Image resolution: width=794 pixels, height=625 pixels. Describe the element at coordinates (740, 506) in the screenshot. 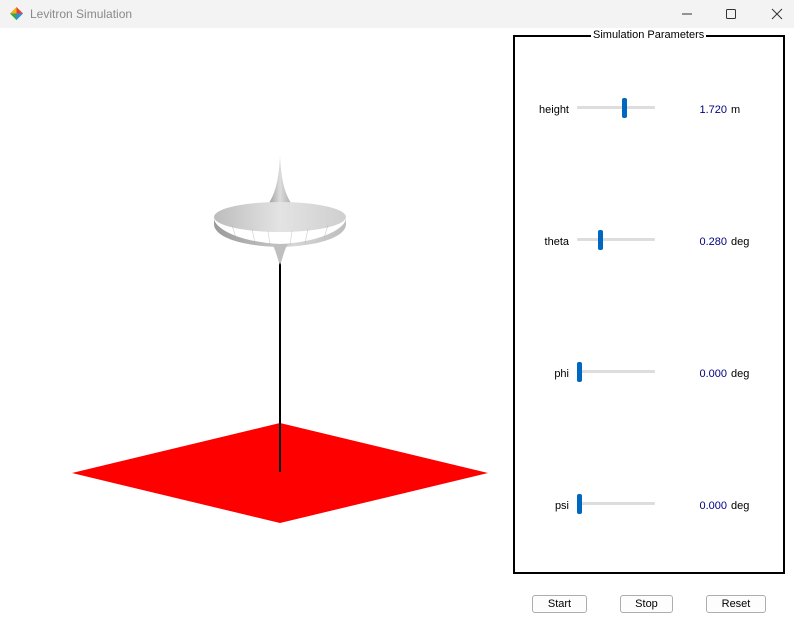

I see `psi-unit: deg` at that location.